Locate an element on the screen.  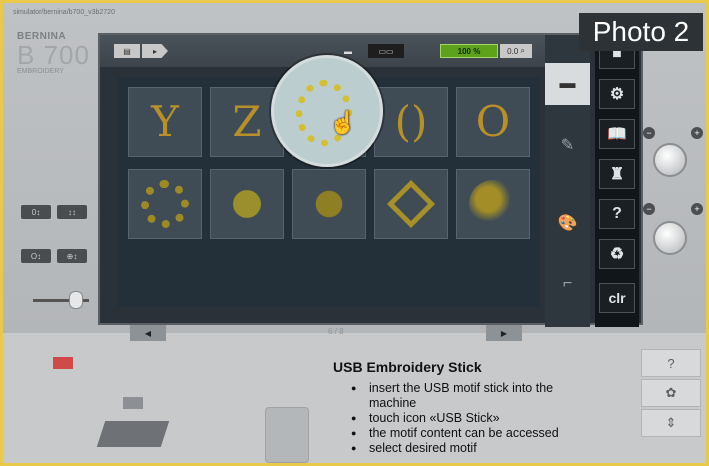
magnifier-lens: ☝ is located at coordinates (327, 111).